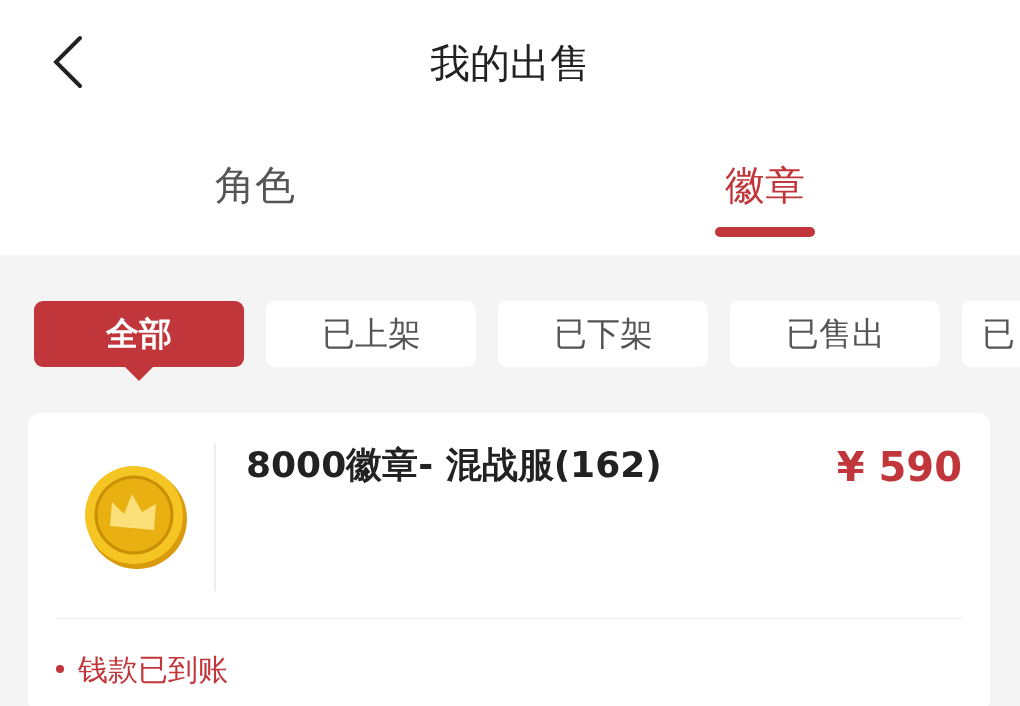 The height and width of the screenshot is (706, 1020). Describe the element at coordinates (255, 181) in the screenshot. I see `tab: 角色` at that location.